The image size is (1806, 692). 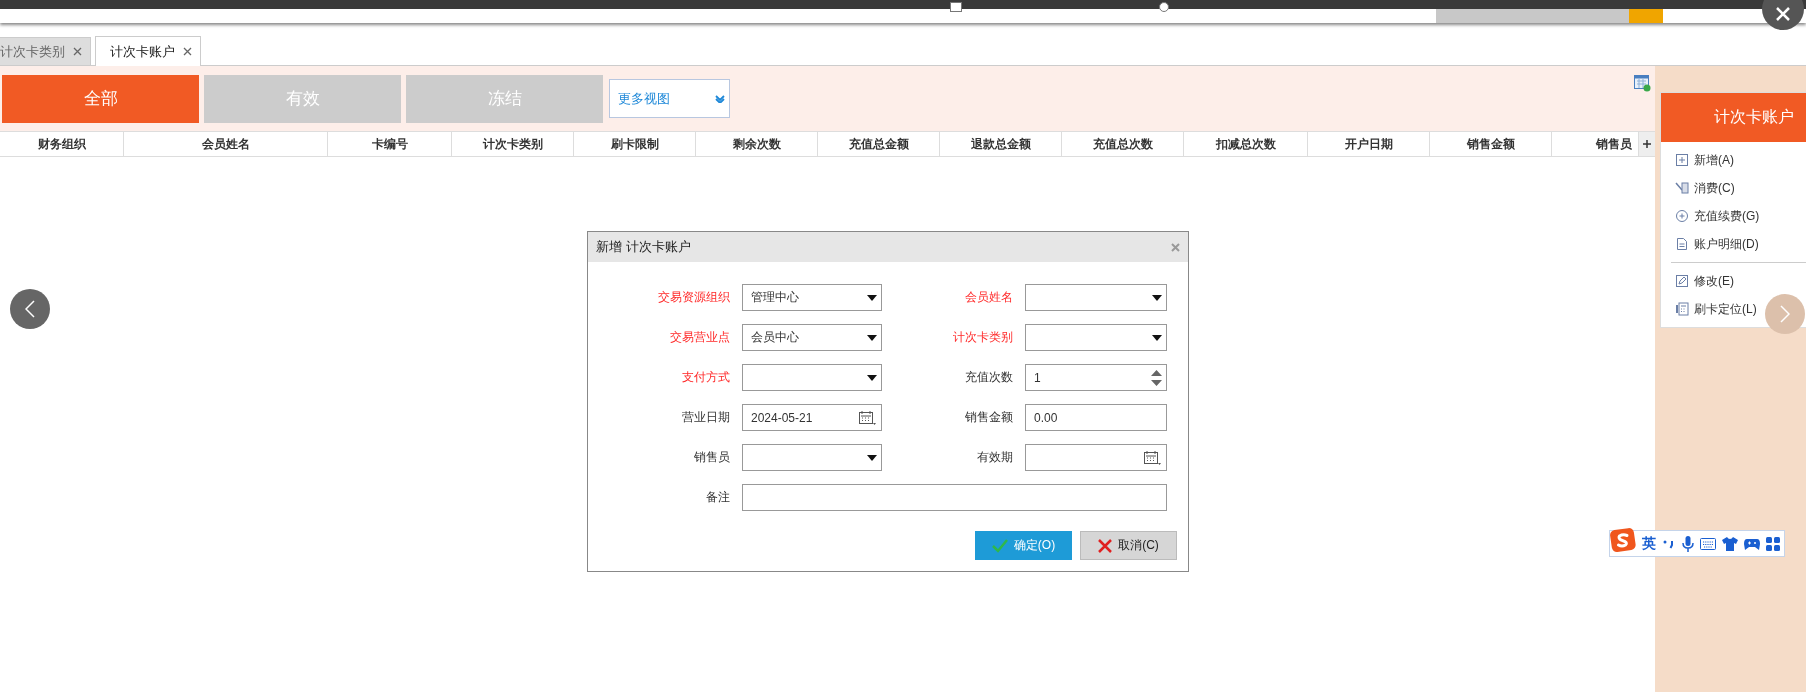 I want to click on pencil-icon, so click(x=1682, y=281).